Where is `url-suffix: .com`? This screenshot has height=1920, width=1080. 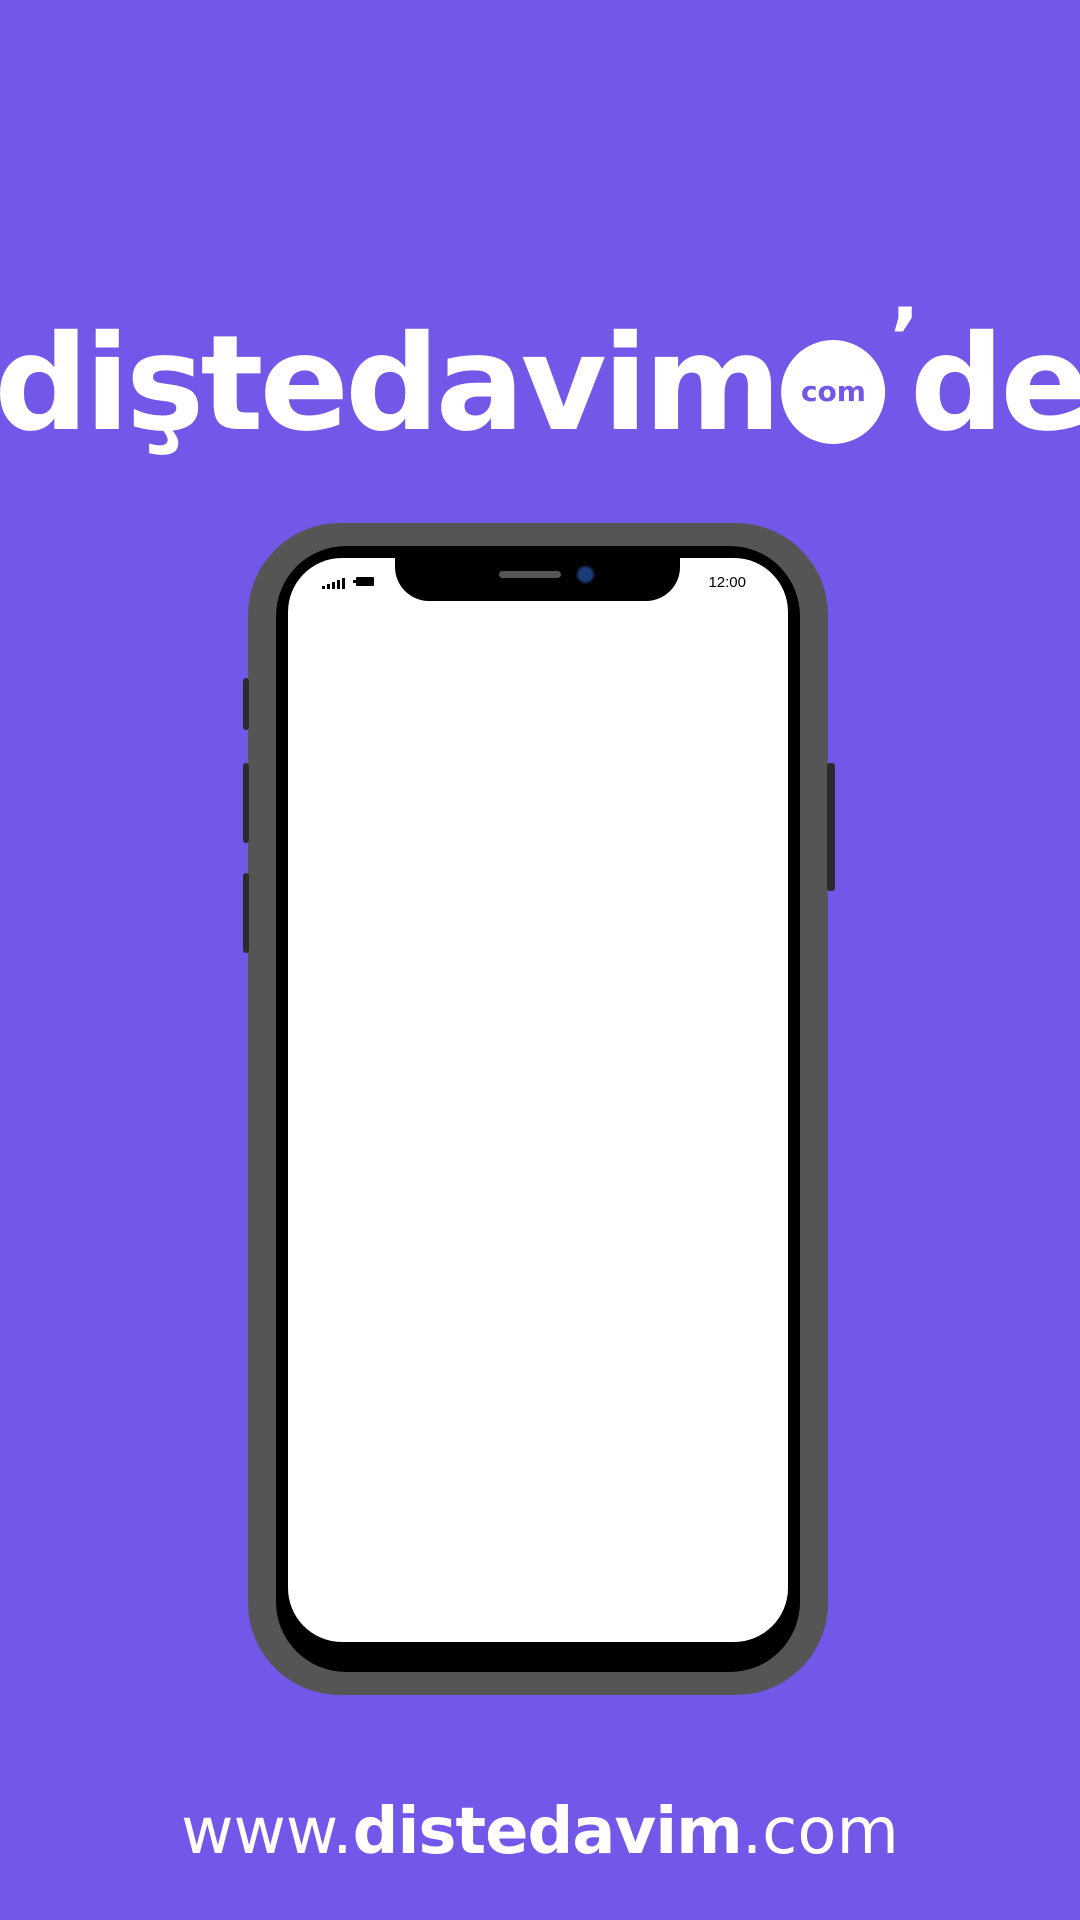
url-suffix: .com is located at coordinates (820, 1832).